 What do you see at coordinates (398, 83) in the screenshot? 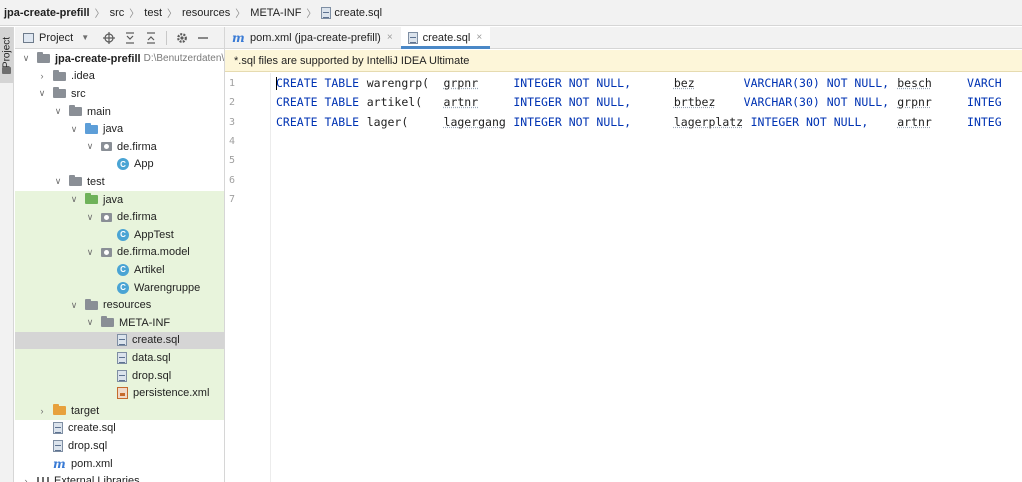
I see `sql-identifier: warengrp(` at bounding box center [398, 83].